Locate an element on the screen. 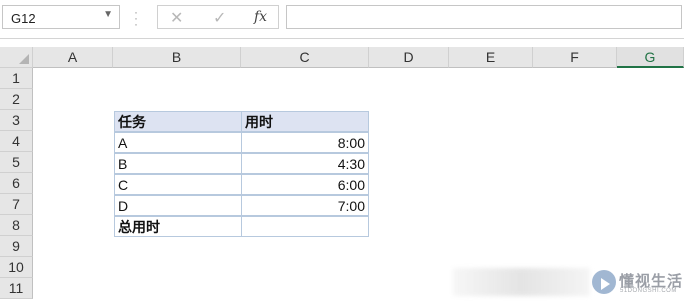  formula-input is located at coordinates (484, 17).